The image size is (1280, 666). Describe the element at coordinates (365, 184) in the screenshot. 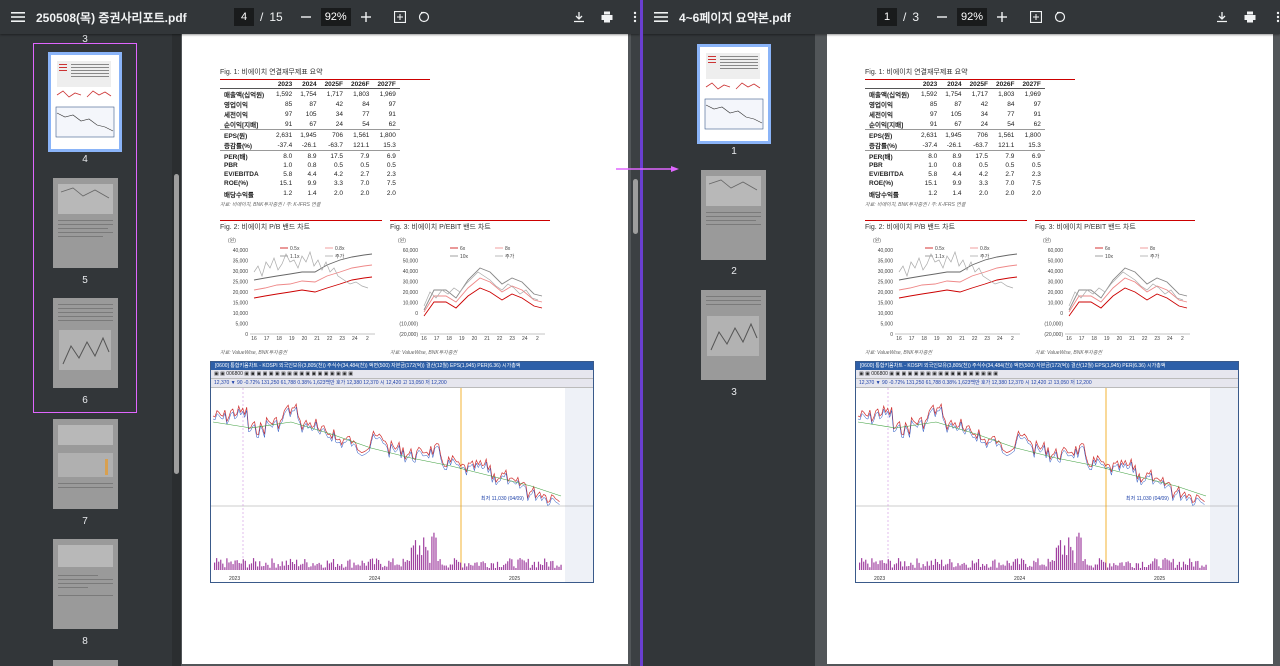

I see `table-cell: 7.0` at that location.